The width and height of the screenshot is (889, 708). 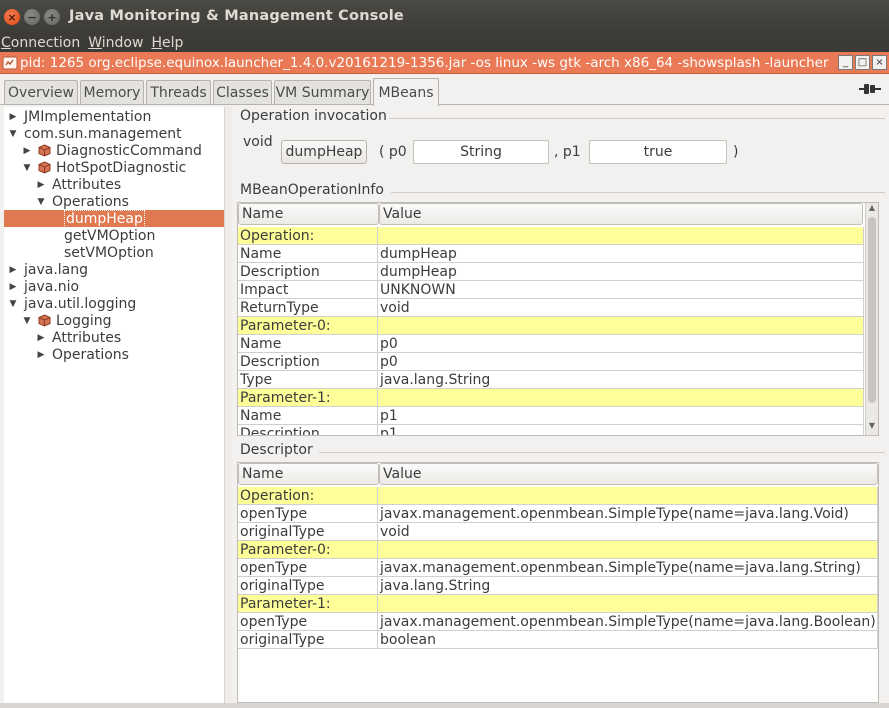 What do you see at coordinates (551, 416) in the screenshot?
I see `table-row: Name p1` at bounding box center [551, 416].